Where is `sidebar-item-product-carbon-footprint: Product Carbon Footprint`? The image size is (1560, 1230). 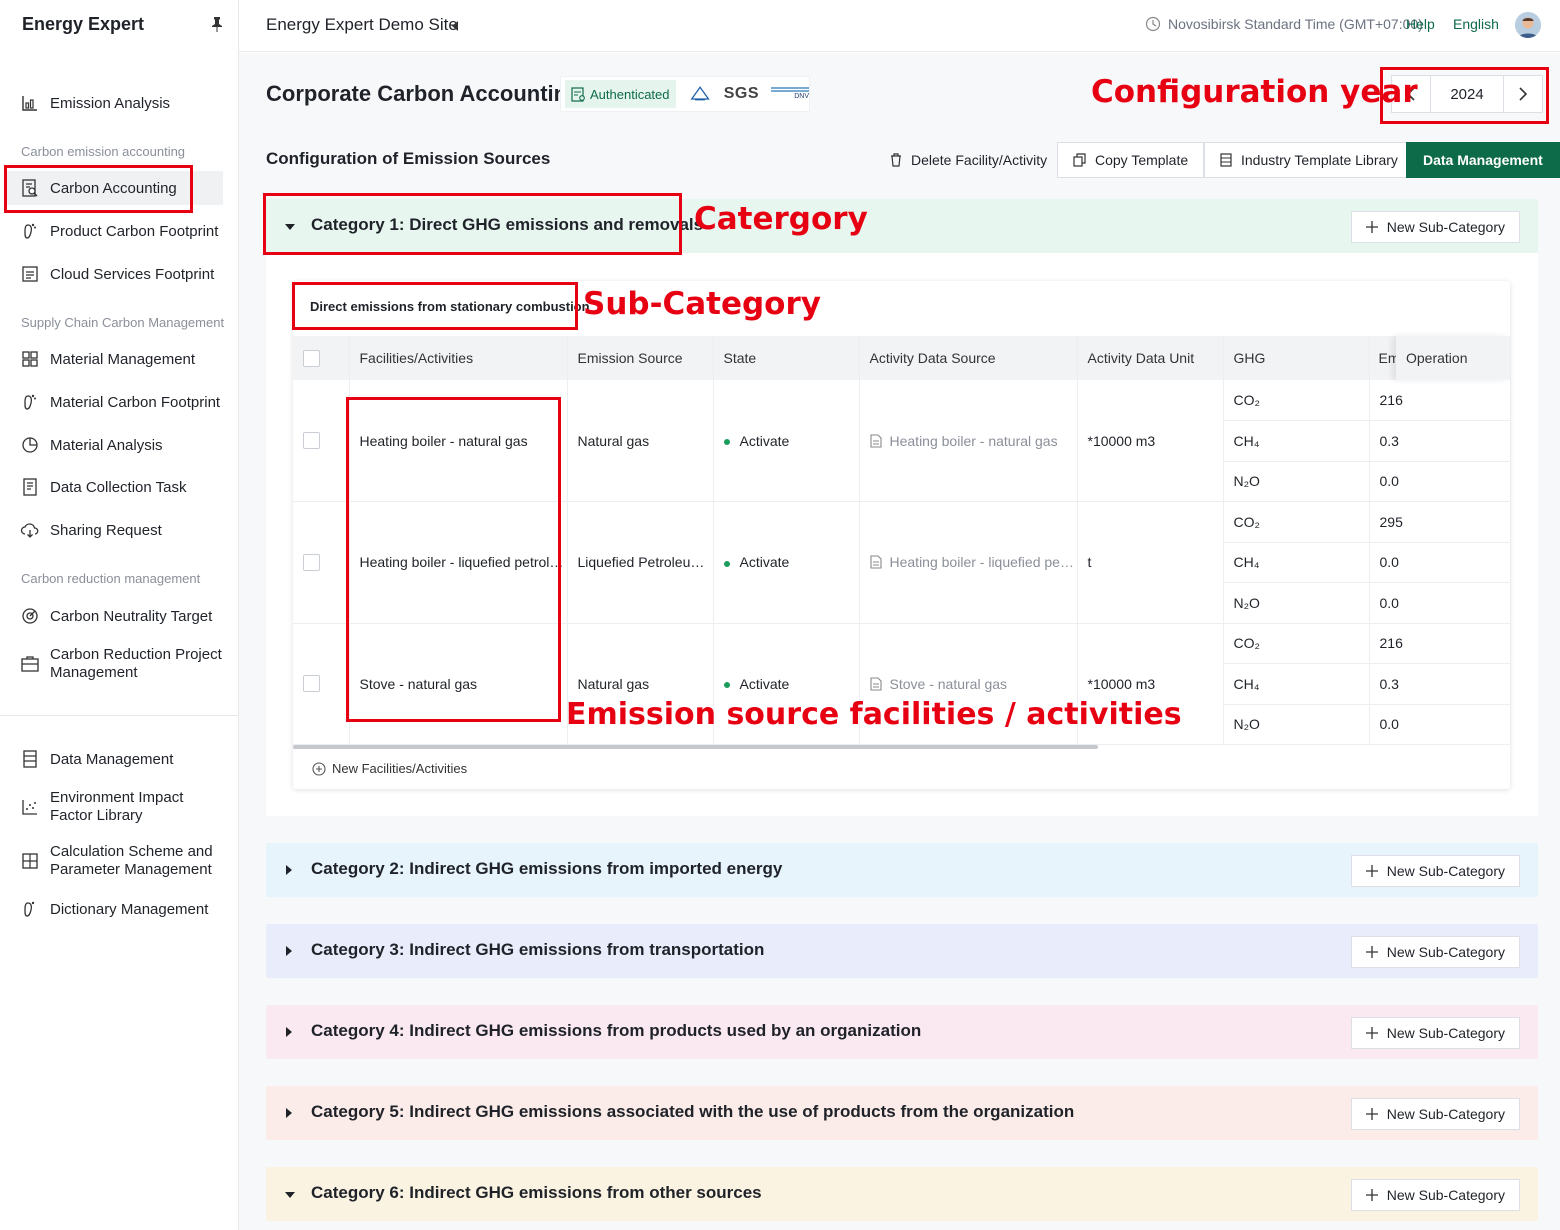
sidebar-item-product-carbon-footprint: Product Carbon Footprint is located at coordinates (114, 231).